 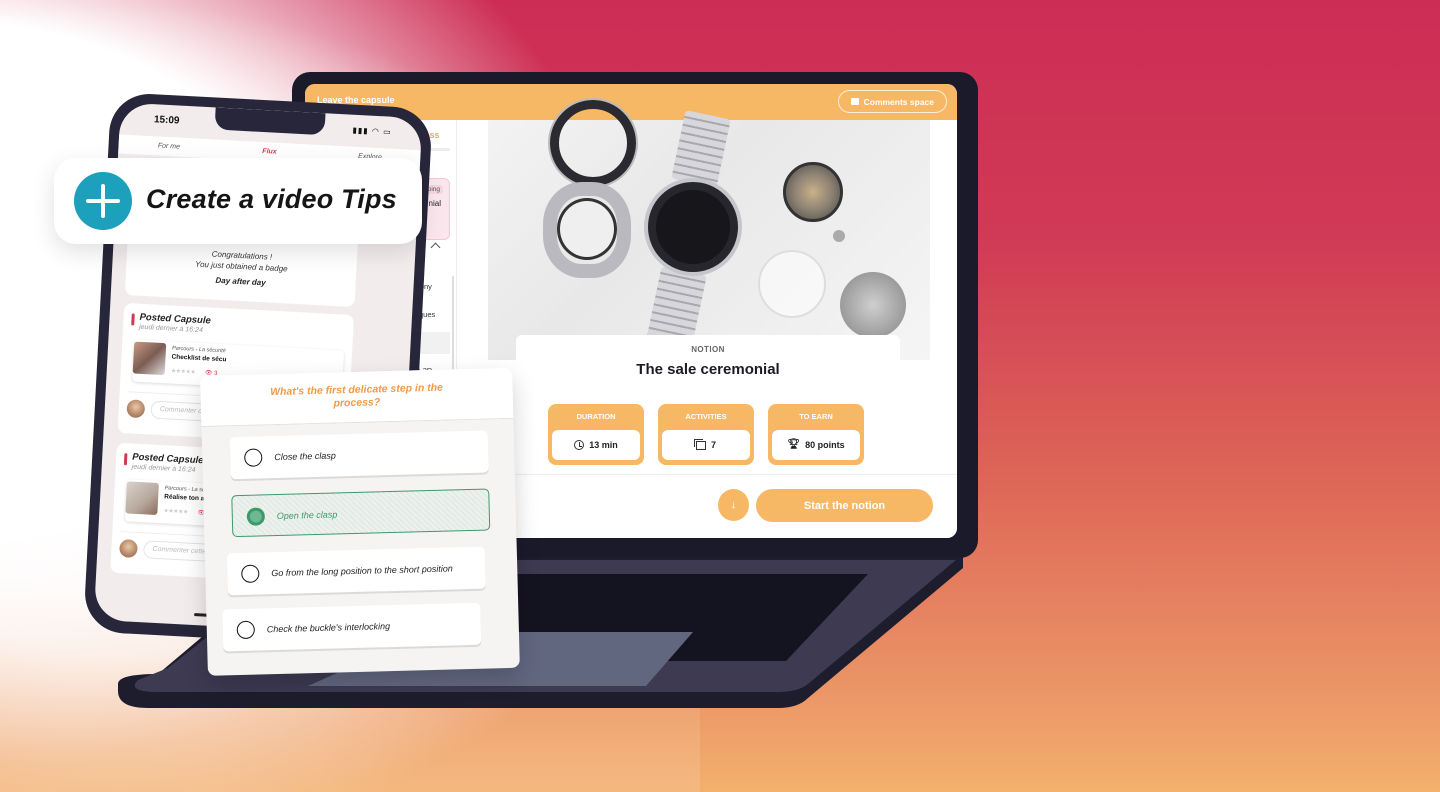 I want to click on comments-space-label: Comments space, so click(x=898, y=101).